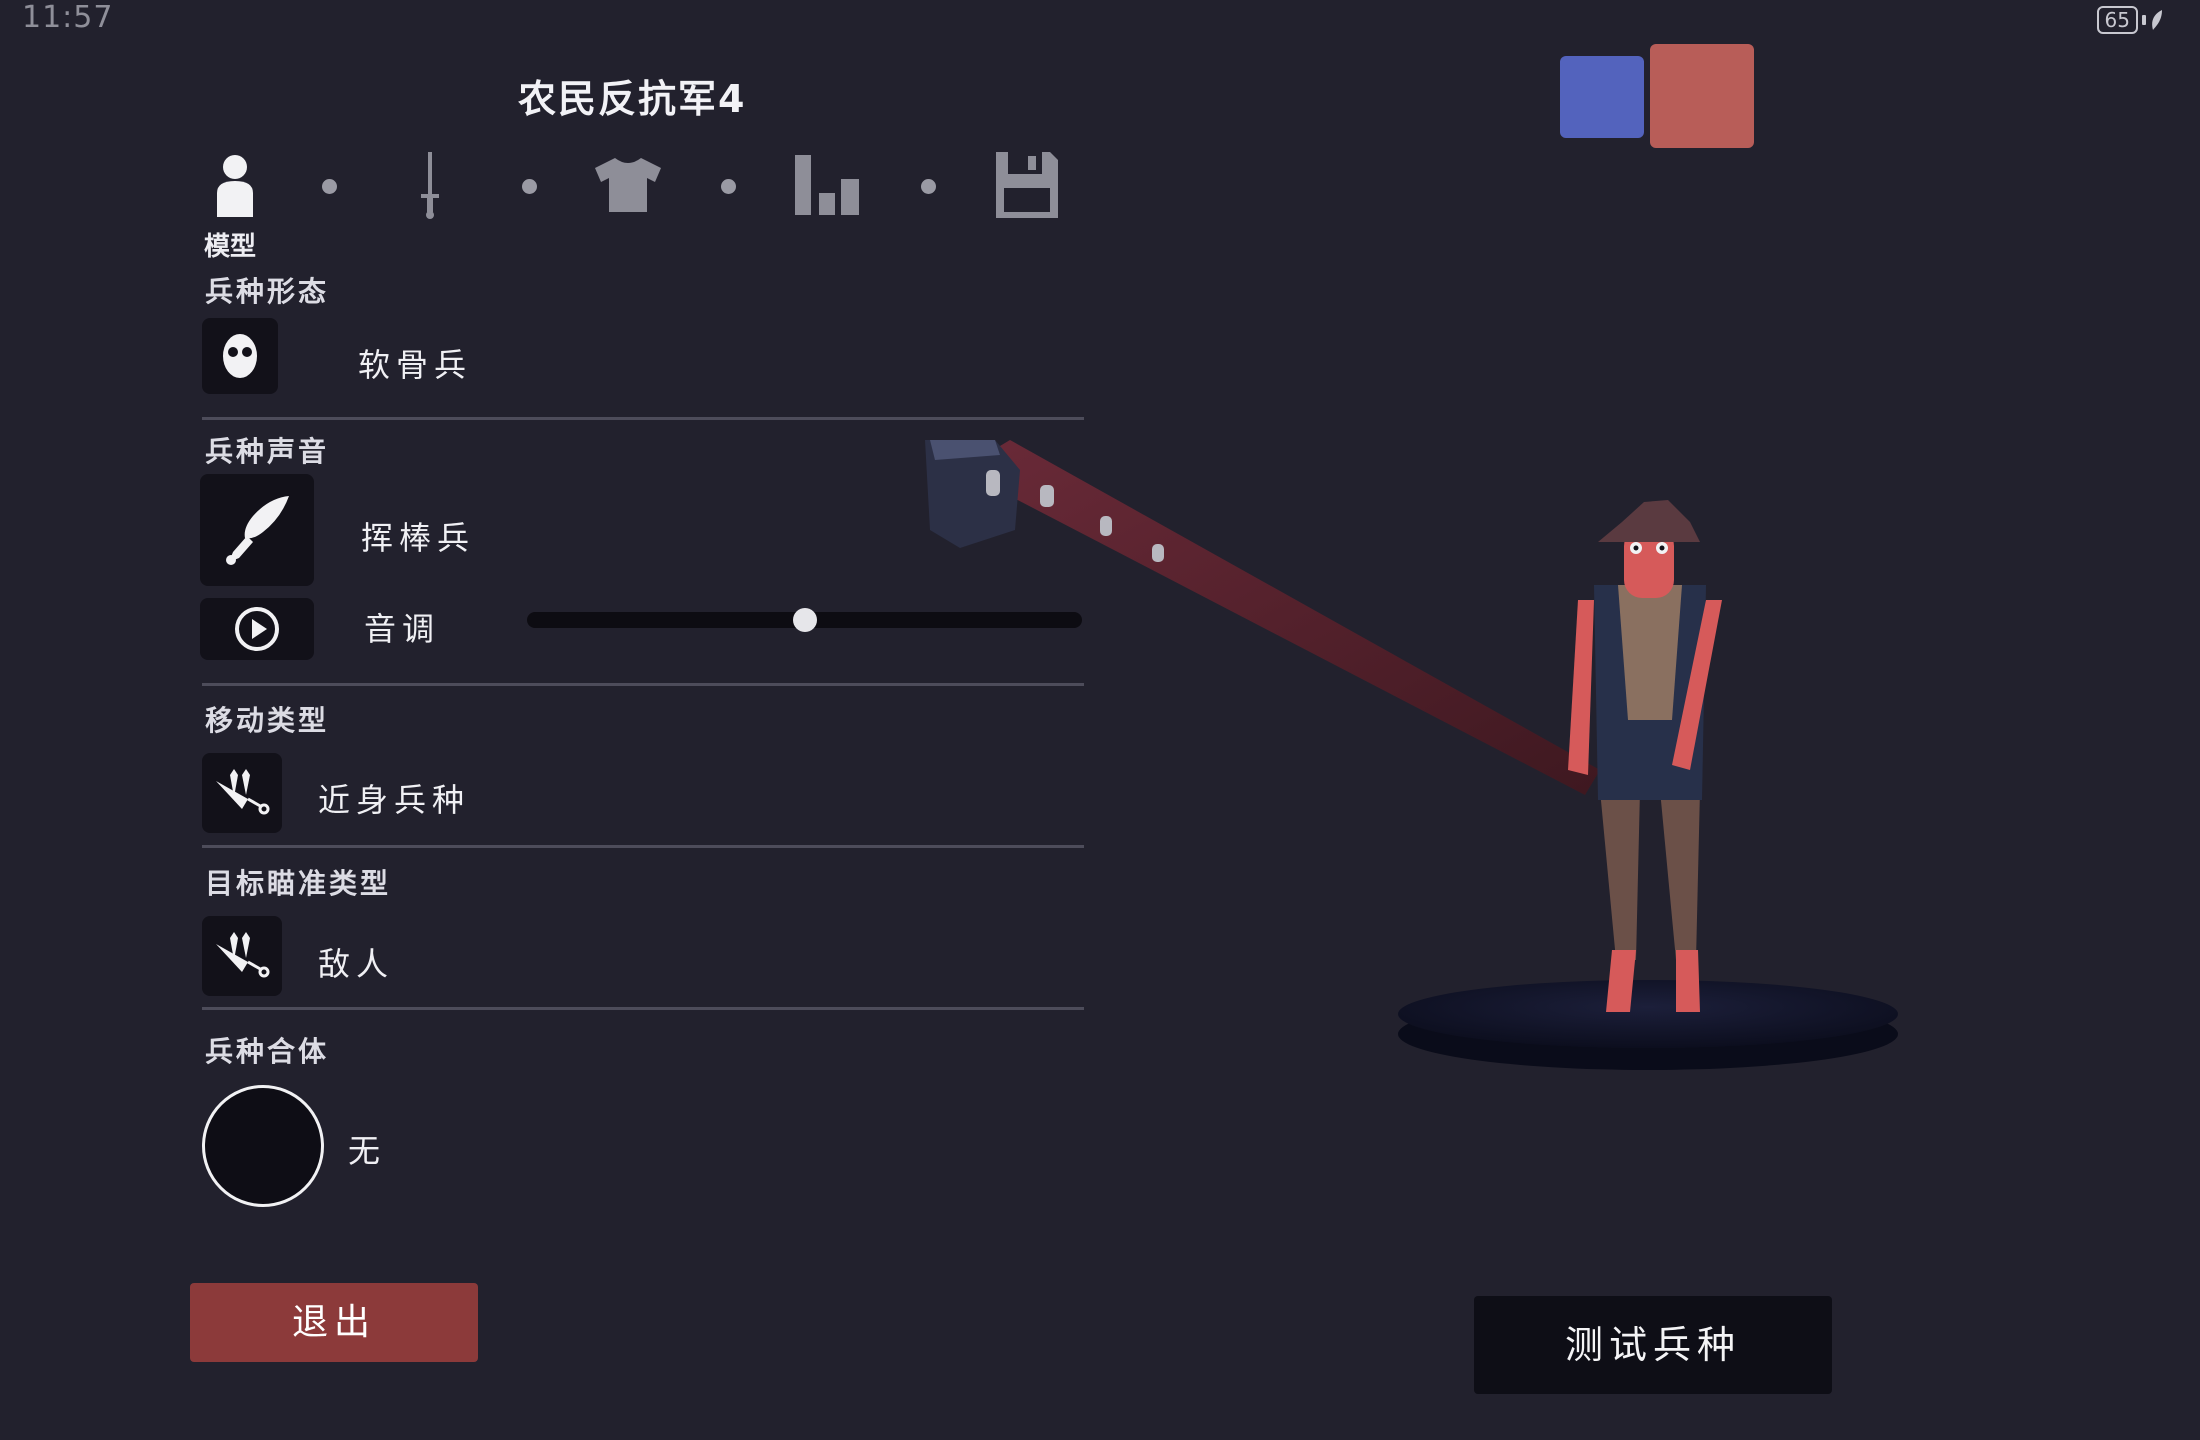 Image resolution: width=2200 pixels, height=1440 pixels. What do you see at coordinates (415, 365) in the screenshot?
I see `form-value: 软骨兵` at bounding box center [415, 365].